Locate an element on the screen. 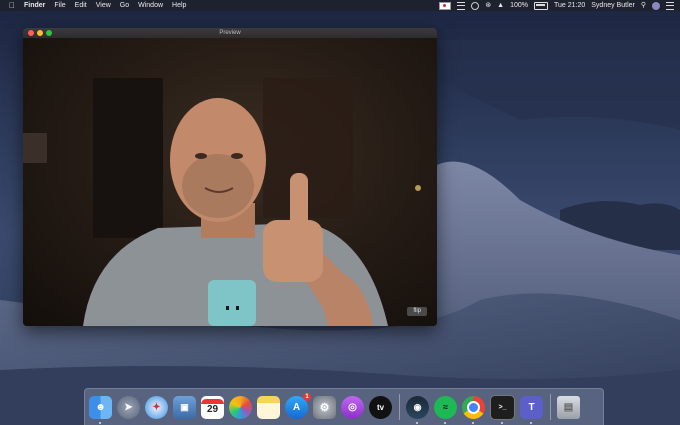 The width and height of the screenshot is (680, 425). dock: ☻ ➤ ✦ ▣ 29 A 1 ⚙ ◎ tv ◉ ≈ >_ T ▤ is located at coordinates (344, 406).